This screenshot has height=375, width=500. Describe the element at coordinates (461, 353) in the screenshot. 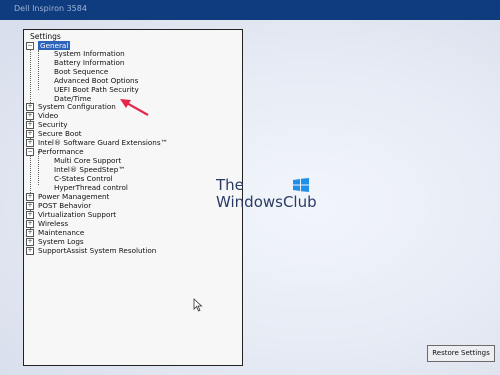

I see `restore-settings-button: Restore Settings` at that location.